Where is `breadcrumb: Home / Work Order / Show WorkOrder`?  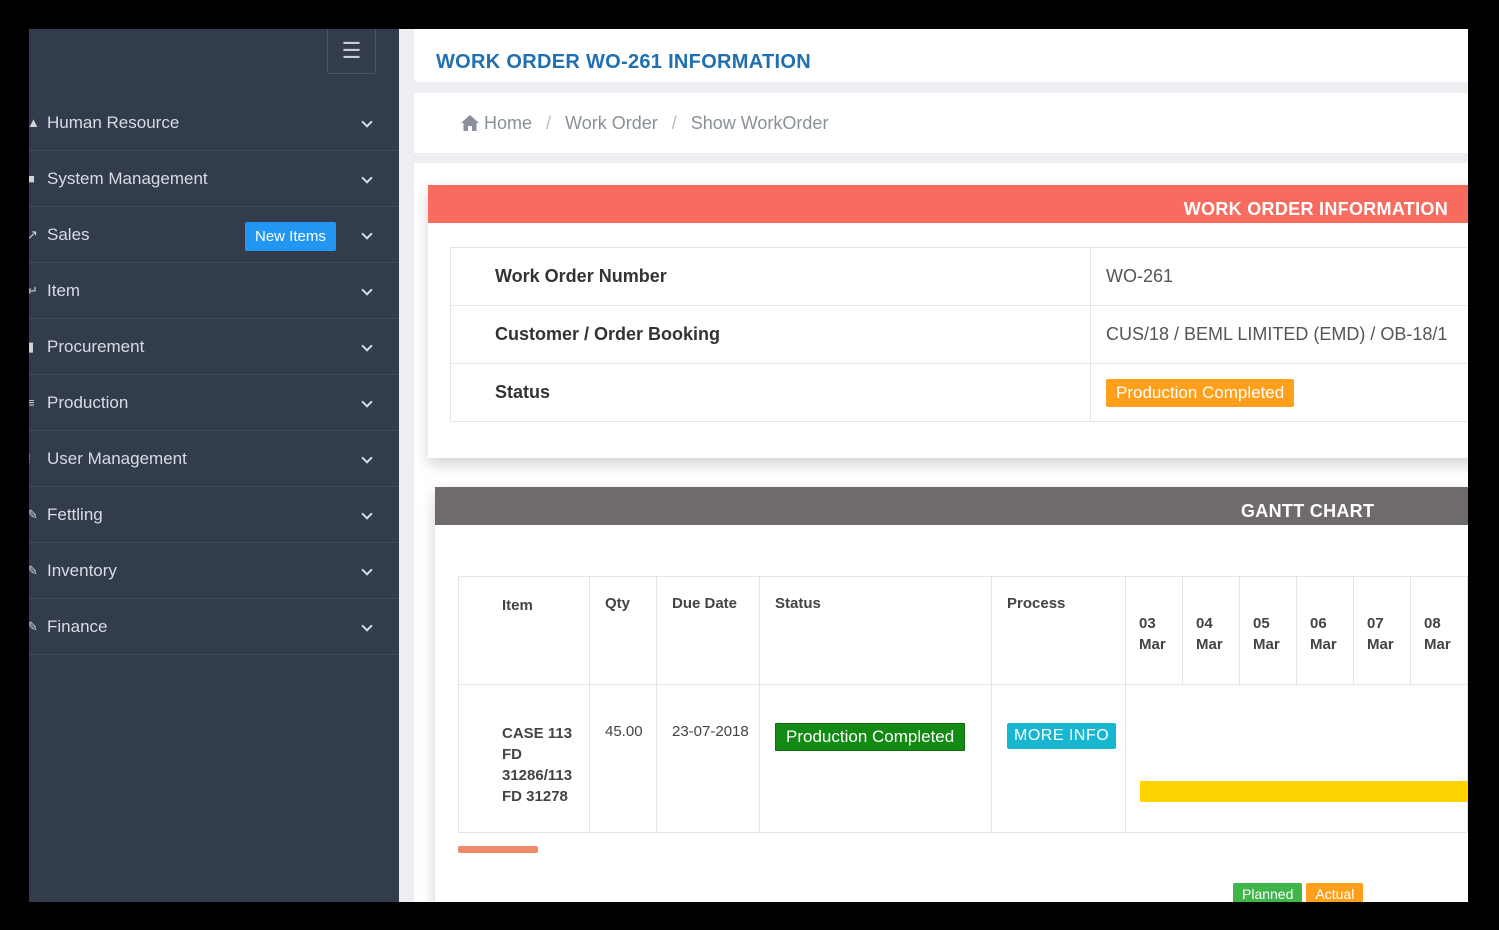 breadcrumb: Home / Work Order / Show WorkOrder is located at coordinates (941, 123).